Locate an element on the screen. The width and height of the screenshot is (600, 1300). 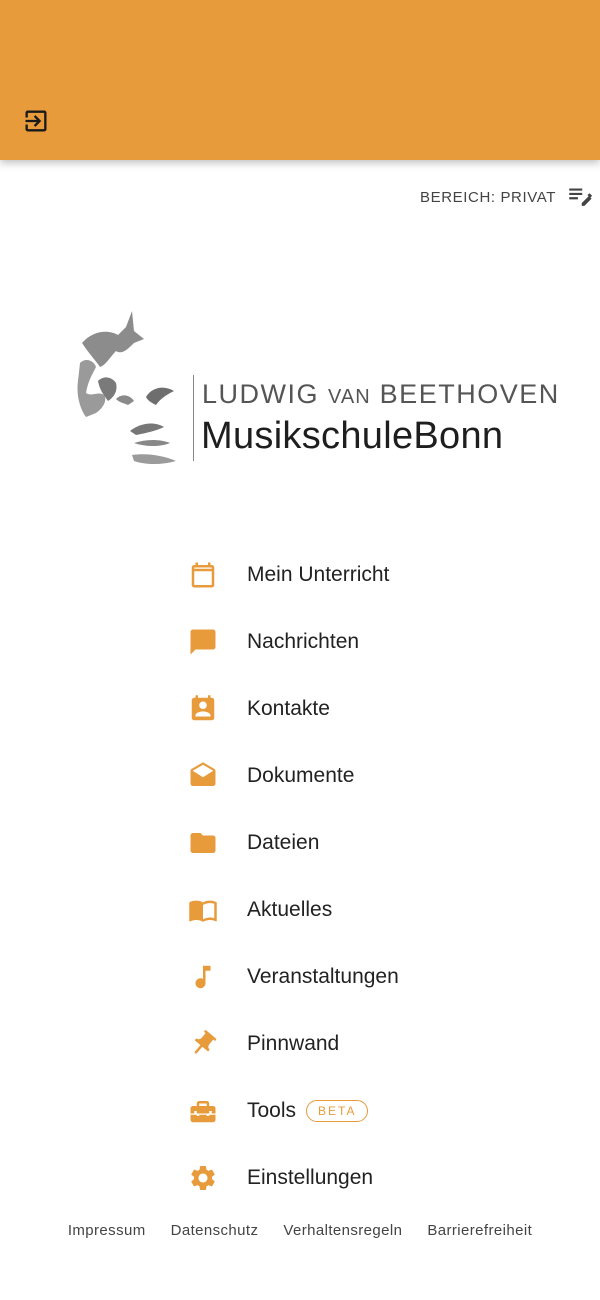
menu-item-pinnwand: Pinnwand is located at coordinates (366, 1043).